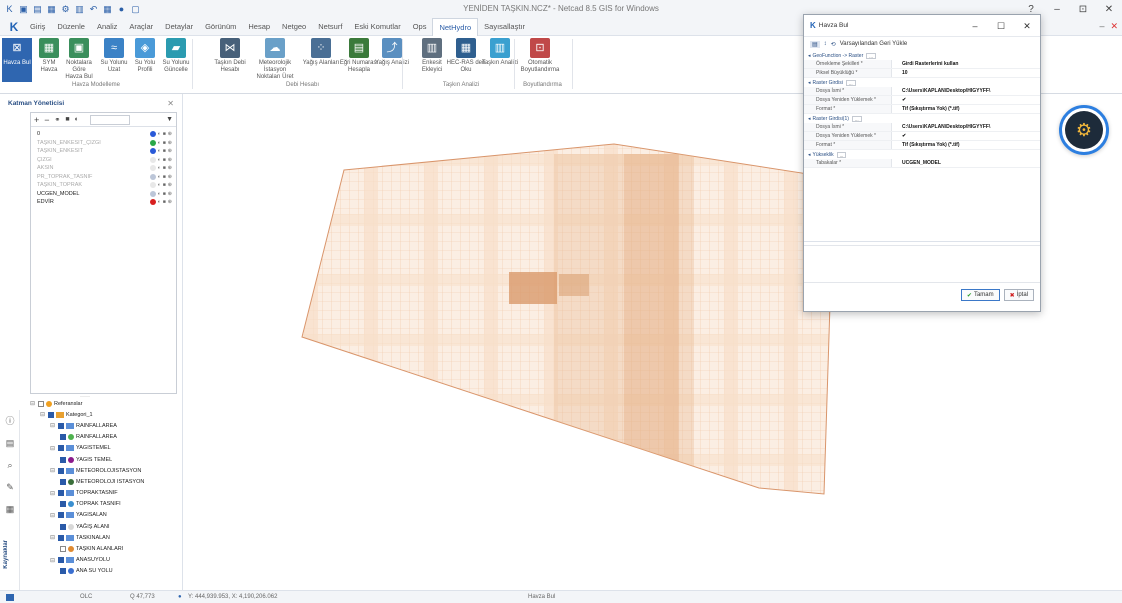 This screenshot has height=603, width=1122. What do you see at coordinates (179, 27) in the screenshot?
I see `menu-tab: Detaylar` at bounding box center [179, 27].